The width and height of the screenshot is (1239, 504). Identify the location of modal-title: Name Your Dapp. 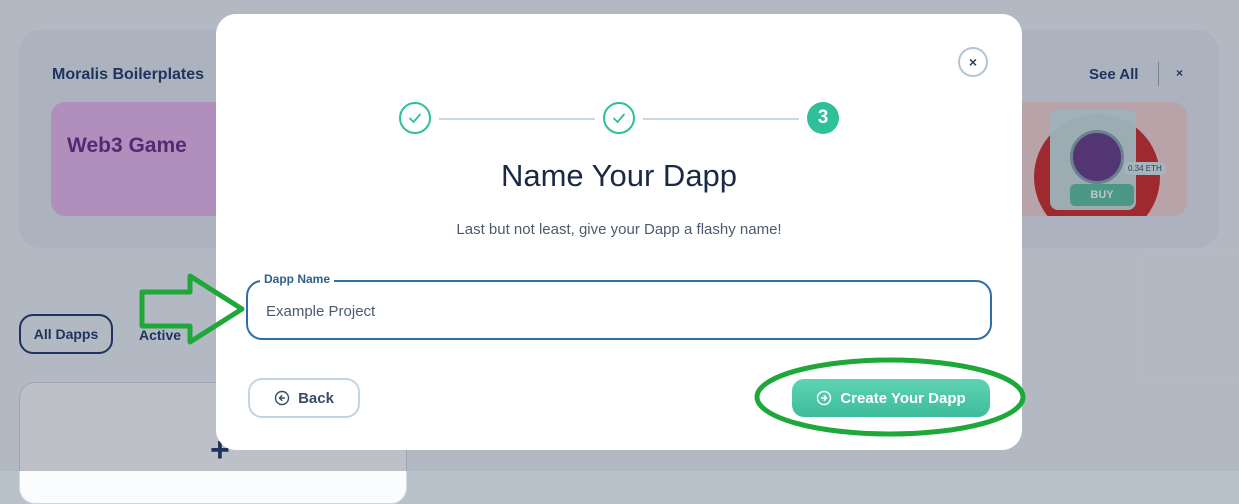
(619, 175).